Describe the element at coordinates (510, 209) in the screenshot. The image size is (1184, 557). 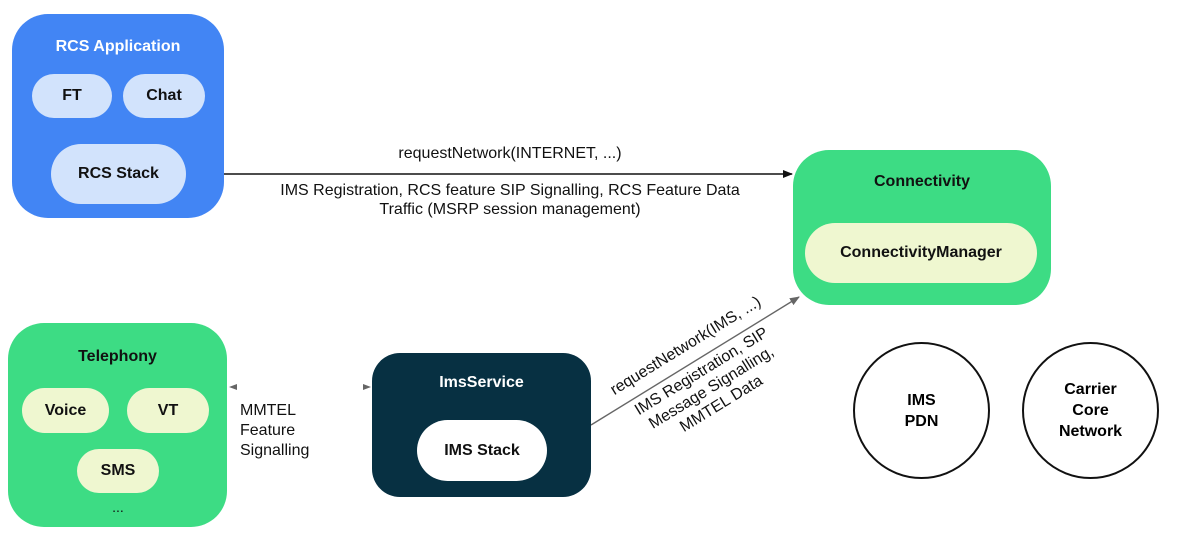
I see `rcs-traffic-label-line2: Traffic (MSRP session management)` at that location.